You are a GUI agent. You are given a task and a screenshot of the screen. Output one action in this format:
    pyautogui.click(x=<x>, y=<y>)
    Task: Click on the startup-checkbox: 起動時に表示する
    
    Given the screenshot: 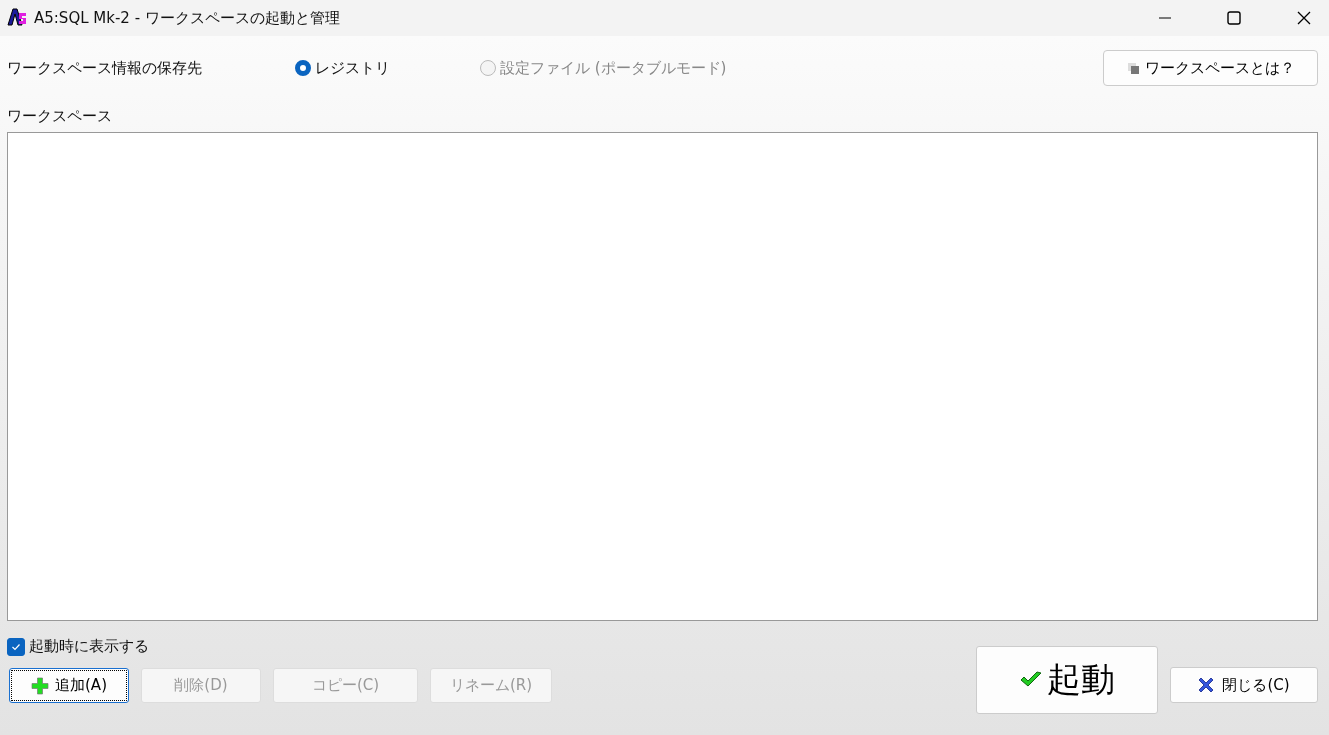 What is the action you would take?
    pyautogui.click(x=279, y=646)
    